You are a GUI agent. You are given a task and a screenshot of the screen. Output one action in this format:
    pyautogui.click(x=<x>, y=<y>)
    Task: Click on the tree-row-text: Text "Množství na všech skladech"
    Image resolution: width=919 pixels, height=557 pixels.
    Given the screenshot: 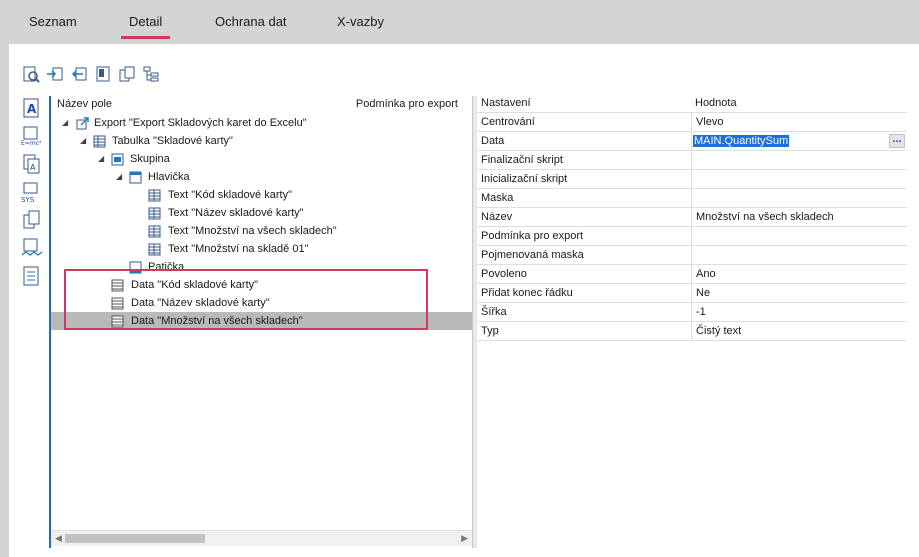 What is the action you would take?
    pyautogui.click(x=261, y=231)
    